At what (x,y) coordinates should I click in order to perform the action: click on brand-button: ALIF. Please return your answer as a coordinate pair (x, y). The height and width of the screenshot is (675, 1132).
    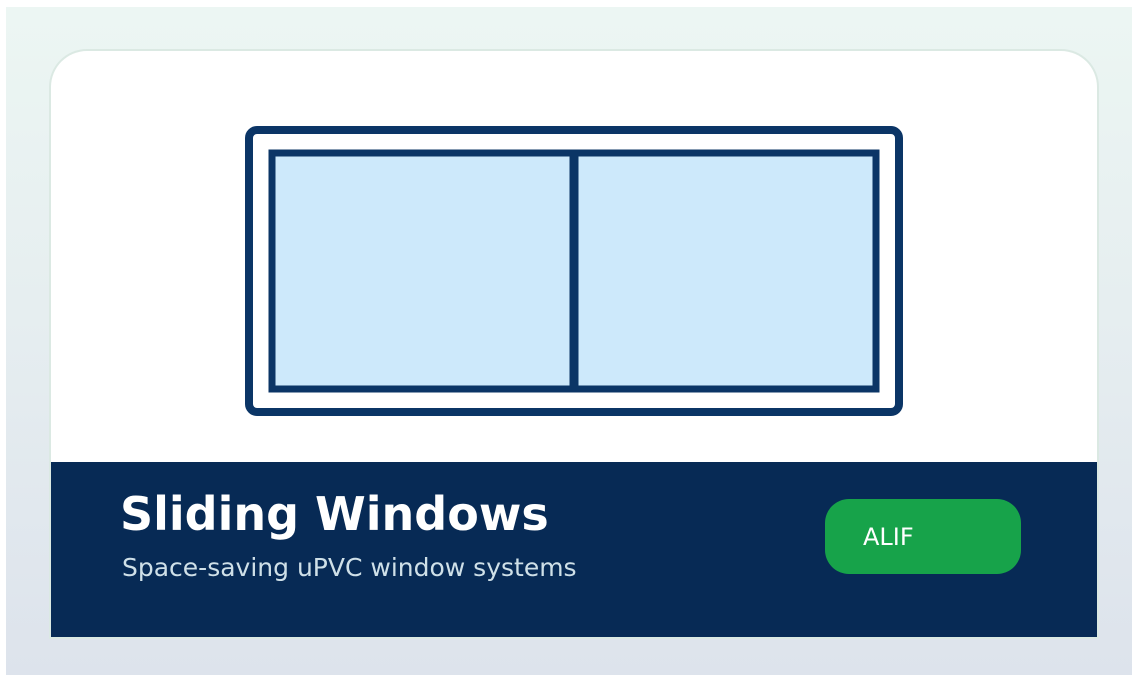
    Looking at the image, I should click on (923, 536).